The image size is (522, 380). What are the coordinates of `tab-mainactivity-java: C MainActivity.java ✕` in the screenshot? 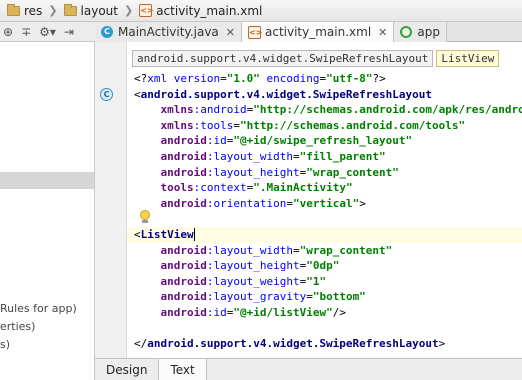 It's located at (168, 32).